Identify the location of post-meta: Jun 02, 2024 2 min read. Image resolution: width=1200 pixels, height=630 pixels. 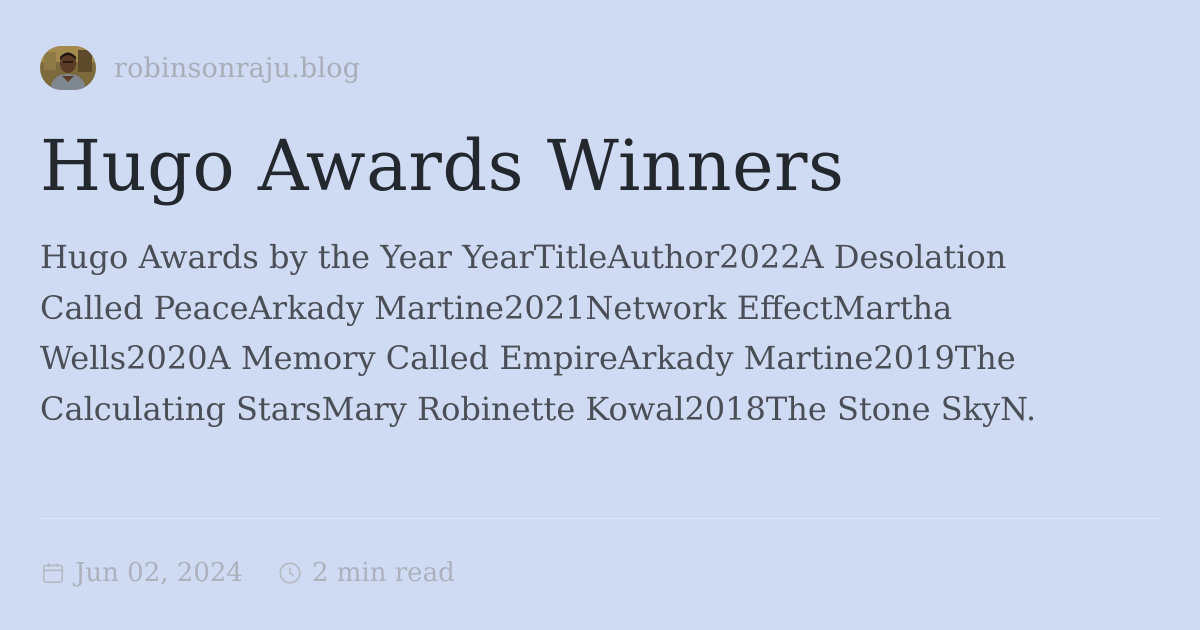
(247, 573).